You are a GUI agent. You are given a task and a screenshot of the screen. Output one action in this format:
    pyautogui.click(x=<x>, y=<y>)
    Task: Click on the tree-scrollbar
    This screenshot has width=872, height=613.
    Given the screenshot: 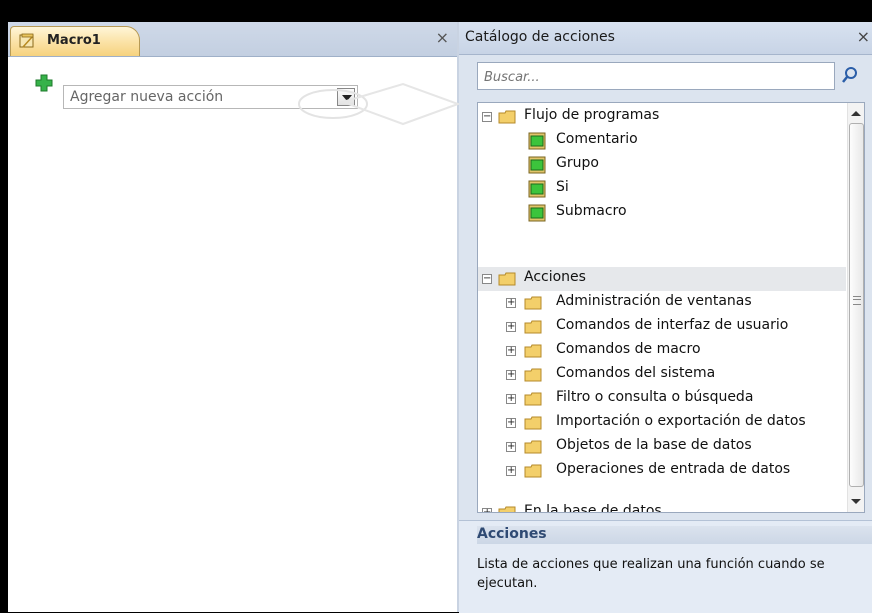 What is the action you would take?
    pyautogui.click(x=855, y=307)
    